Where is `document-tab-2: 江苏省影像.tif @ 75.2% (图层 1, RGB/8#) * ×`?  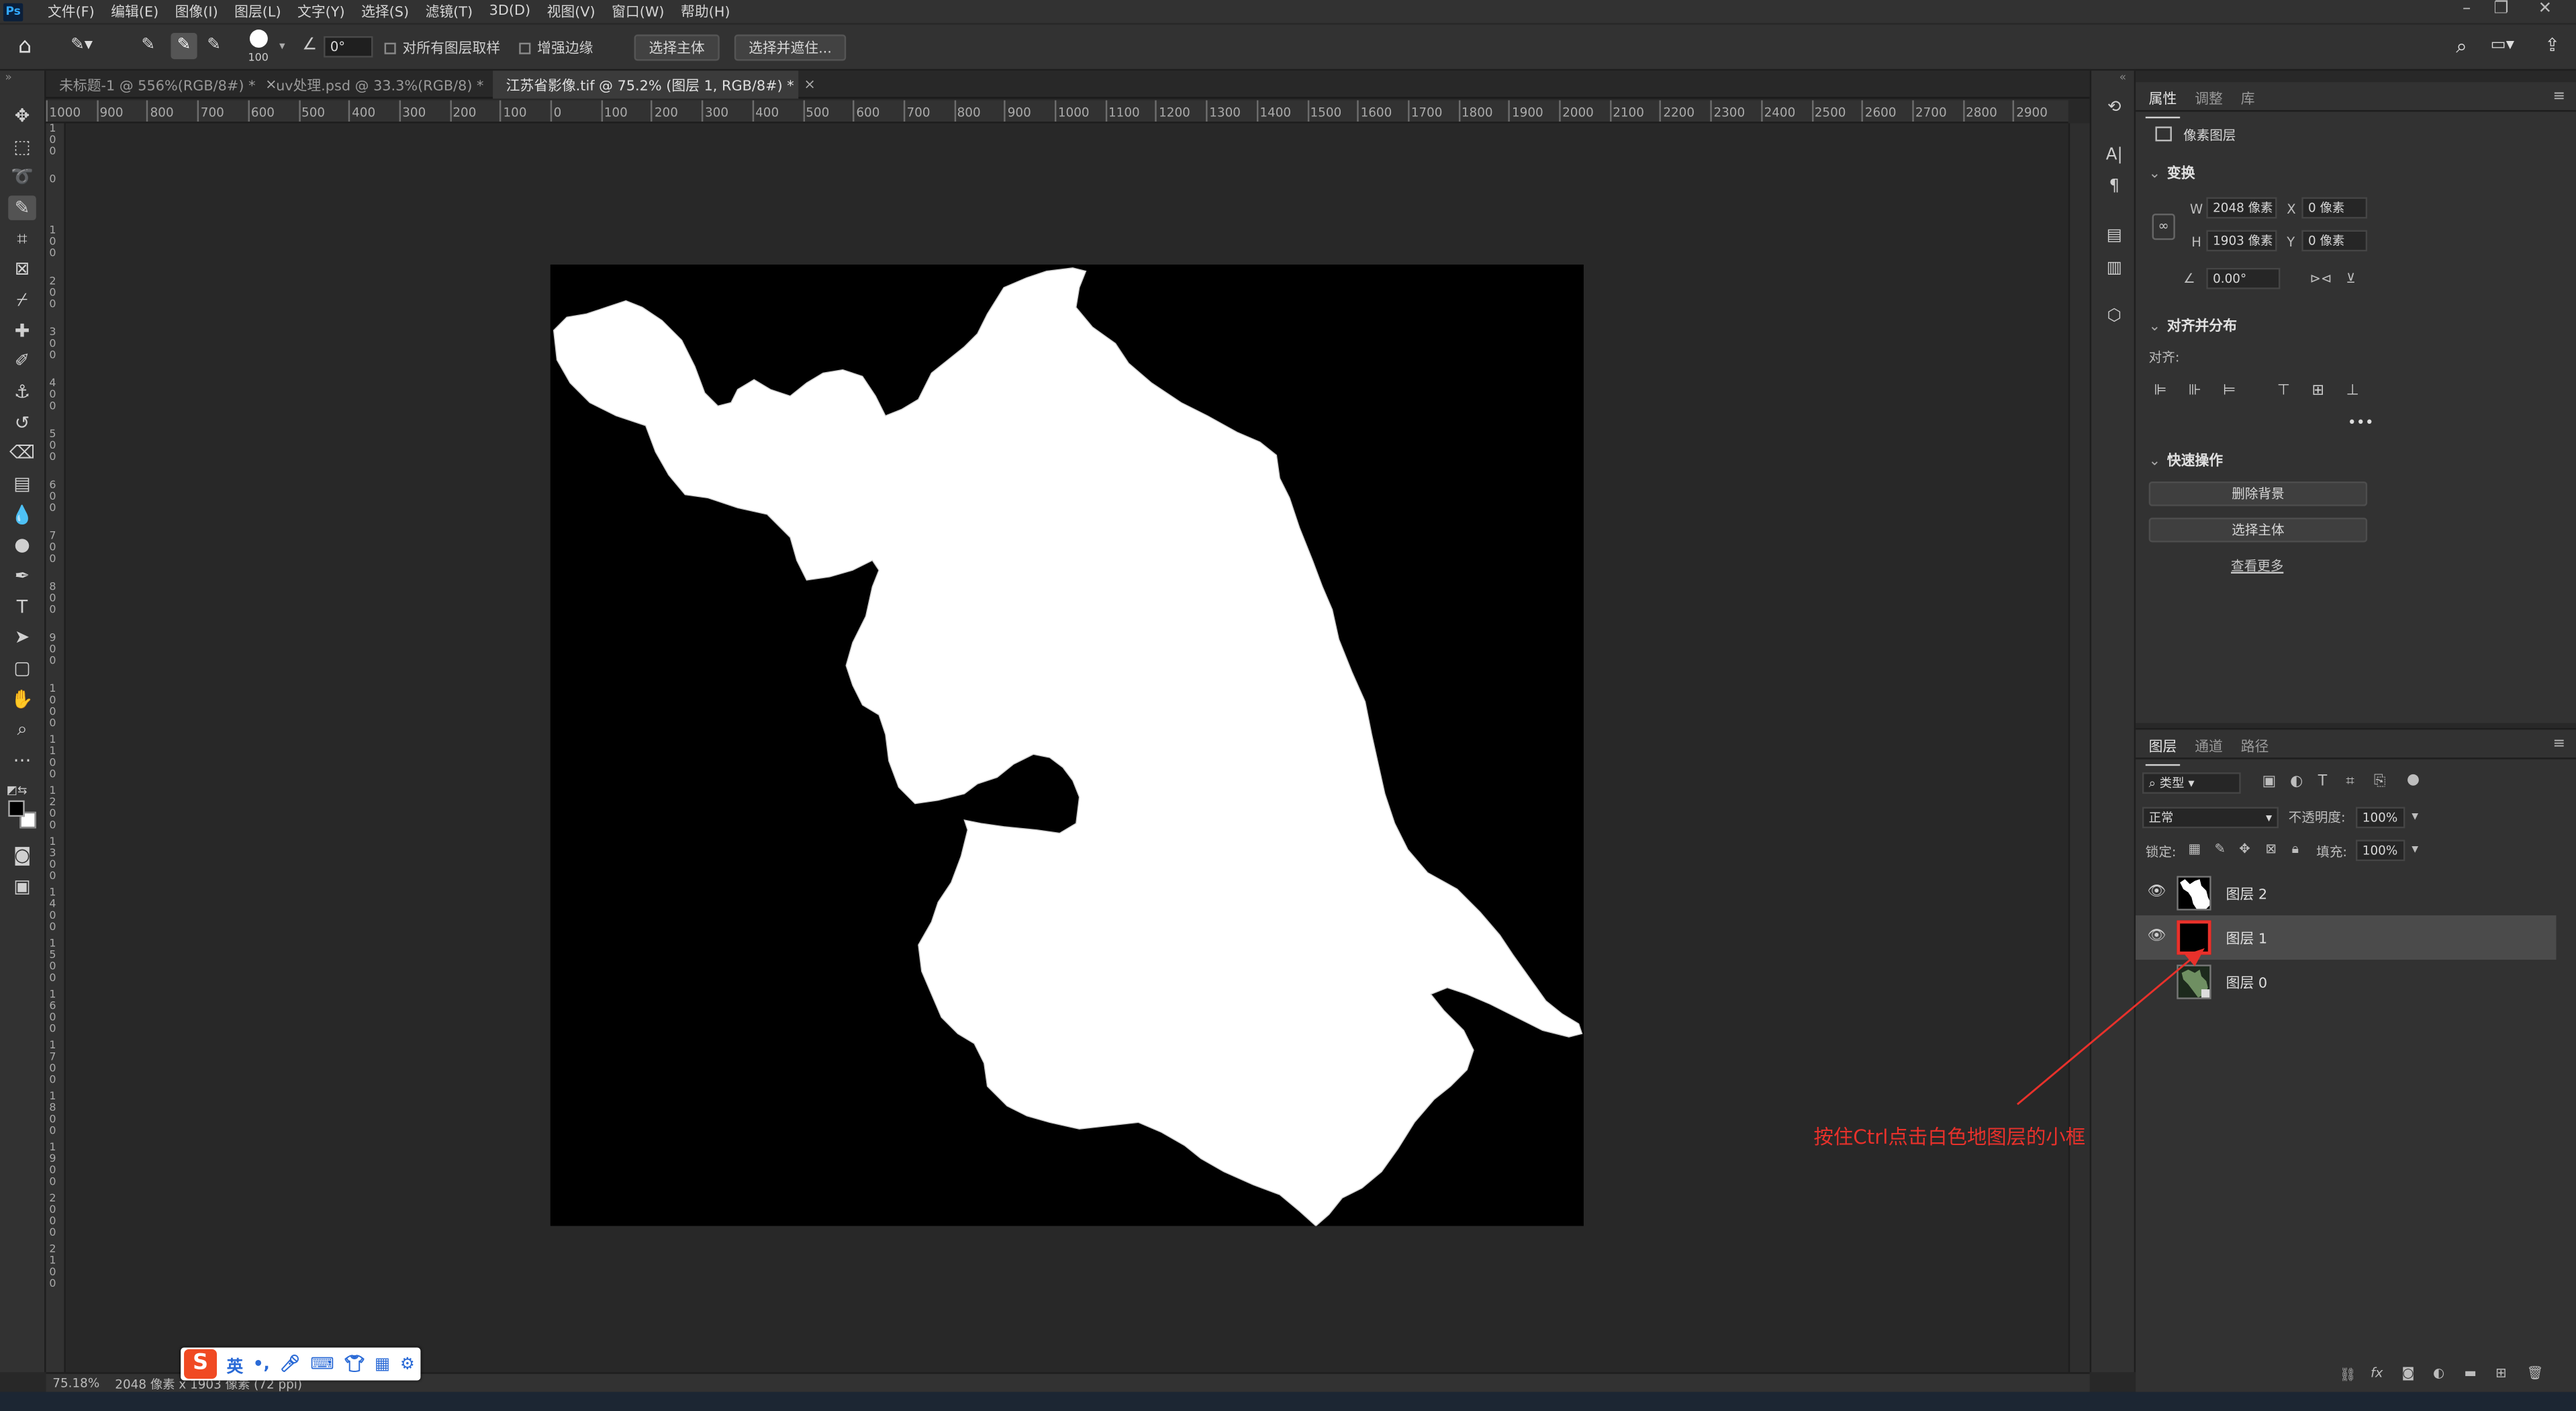 document-tab-2: 江苏省影像.tif @ 75.2% (图层 1, RGB/8#) * × is located at coordinates (654, 85).